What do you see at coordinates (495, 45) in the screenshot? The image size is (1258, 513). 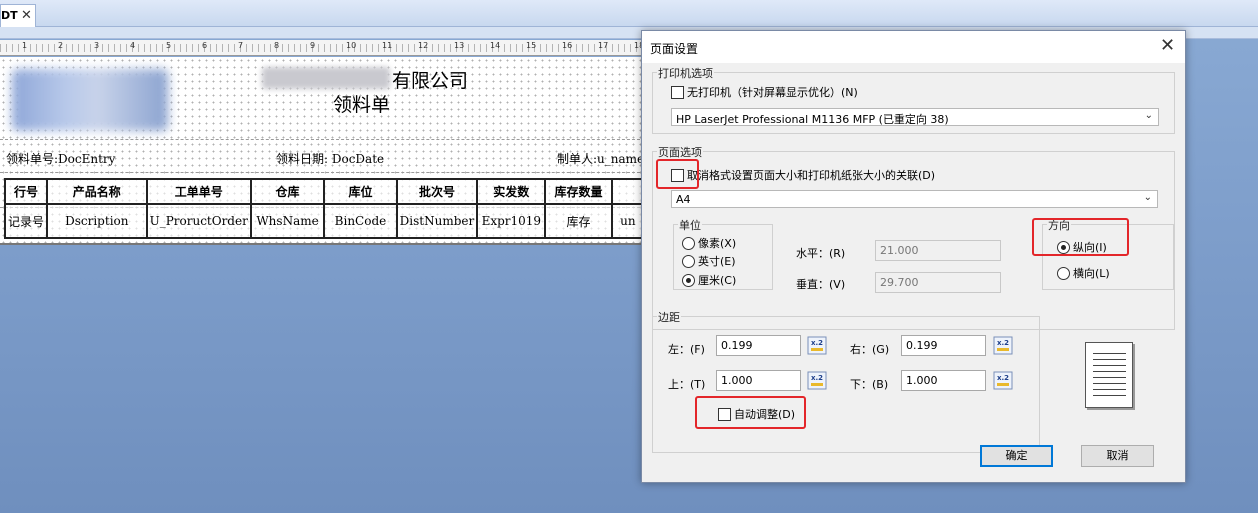 I see `ruler-number: 14` at bounding box center [495, 45].